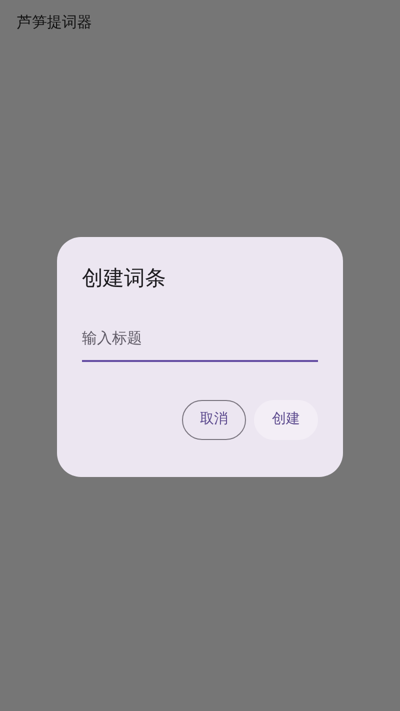 The height and width of the screenshot is (711, 400). What do you see at coordinates (200, 344) in the screenshot?
I see `title-input-field: 输入标题` at bounding box center [200, 344].